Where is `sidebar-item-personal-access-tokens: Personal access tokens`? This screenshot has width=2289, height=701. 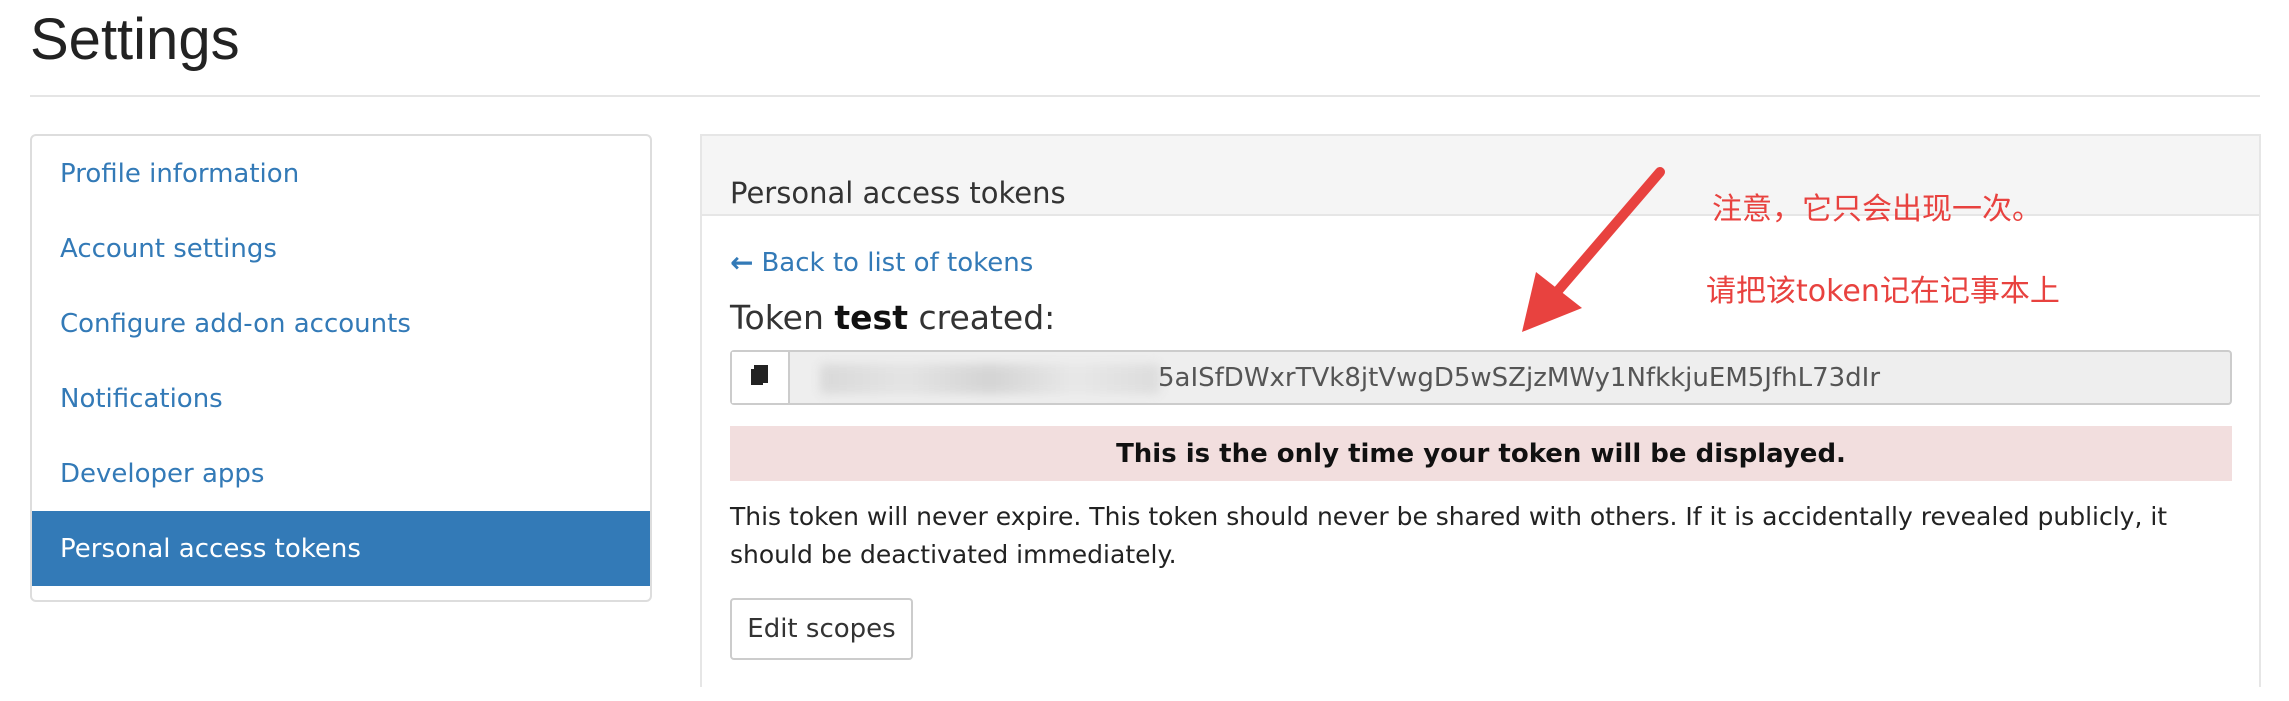
sidebar-item-personal-access-tokens: Personal access tokens is located at coordinates (341, 548).